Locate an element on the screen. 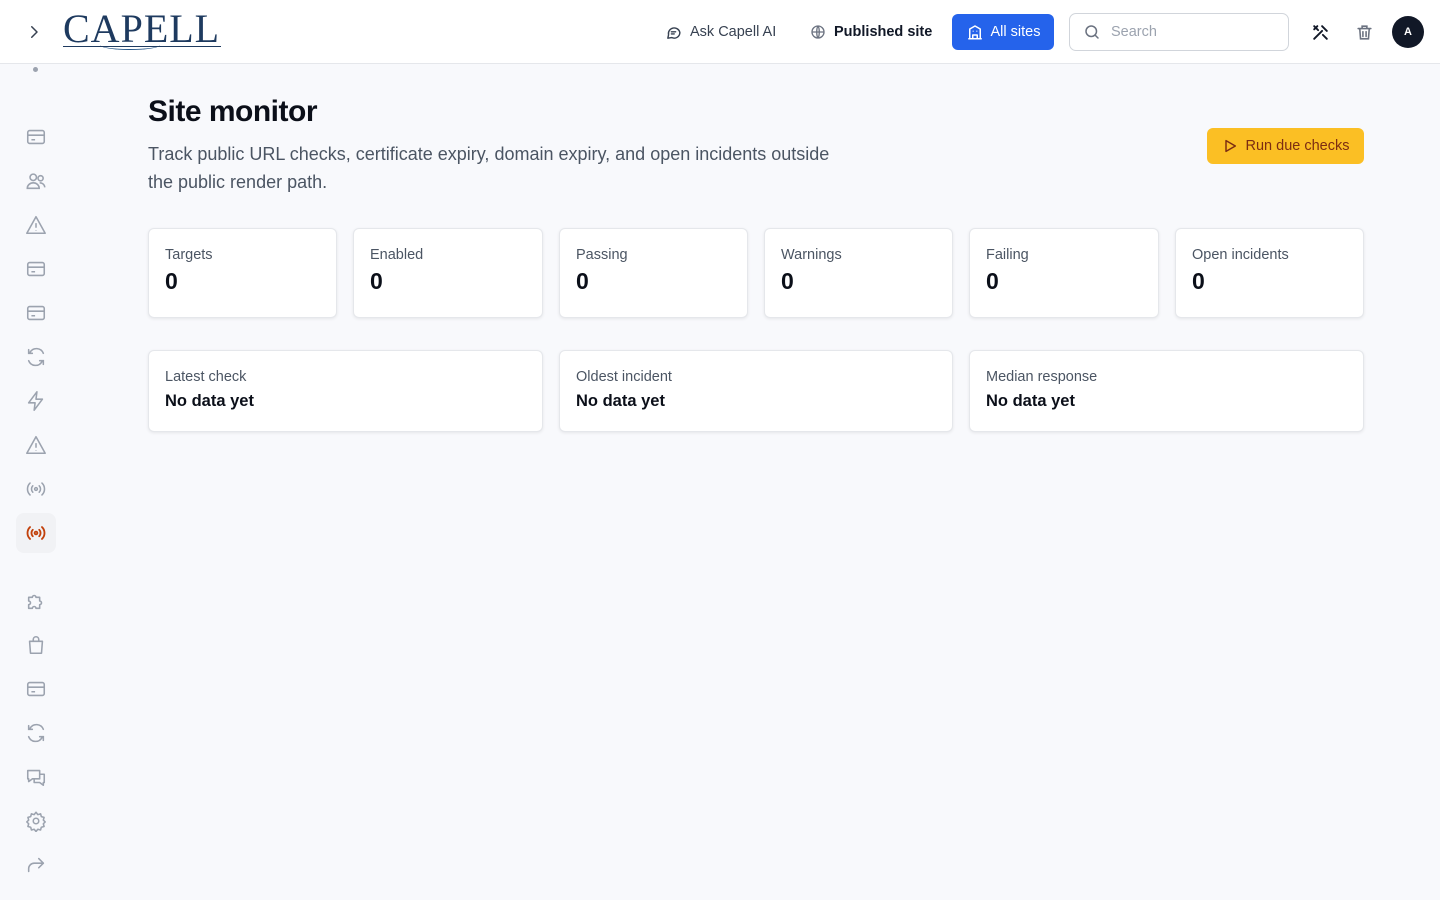 This screenshot has width=1440, height=900. sidebar-item-broadcast is located at coordinates (36, 489).